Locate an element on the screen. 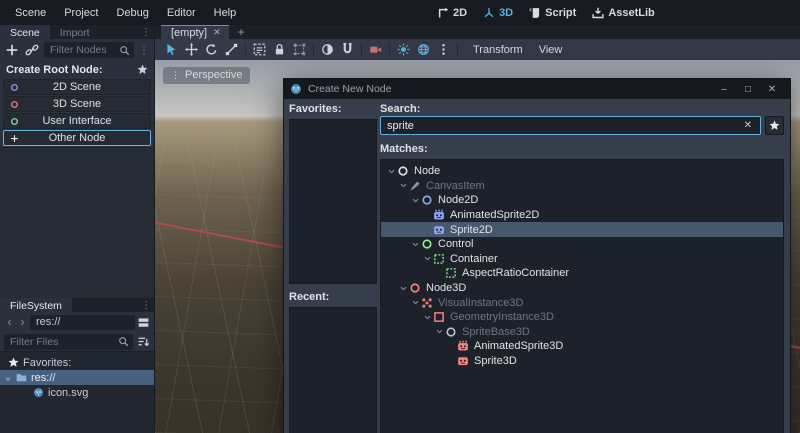 This screenshot has width=800, height=433. menubar-item-project: Project is located at coordinates (81, 13).